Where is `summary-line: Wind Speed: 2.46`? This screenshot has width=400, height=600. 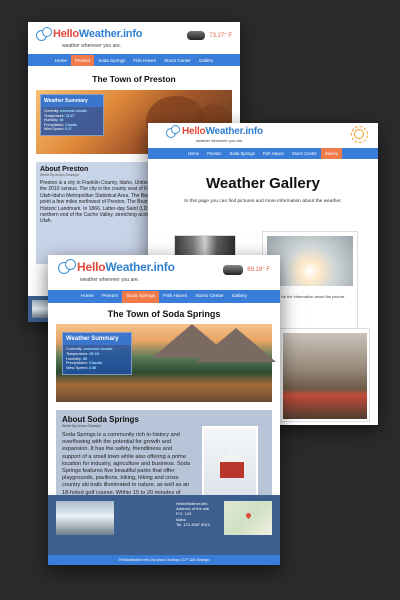 summary-line: Wind Speed: 2.46 is located at coordinates (81, 368).